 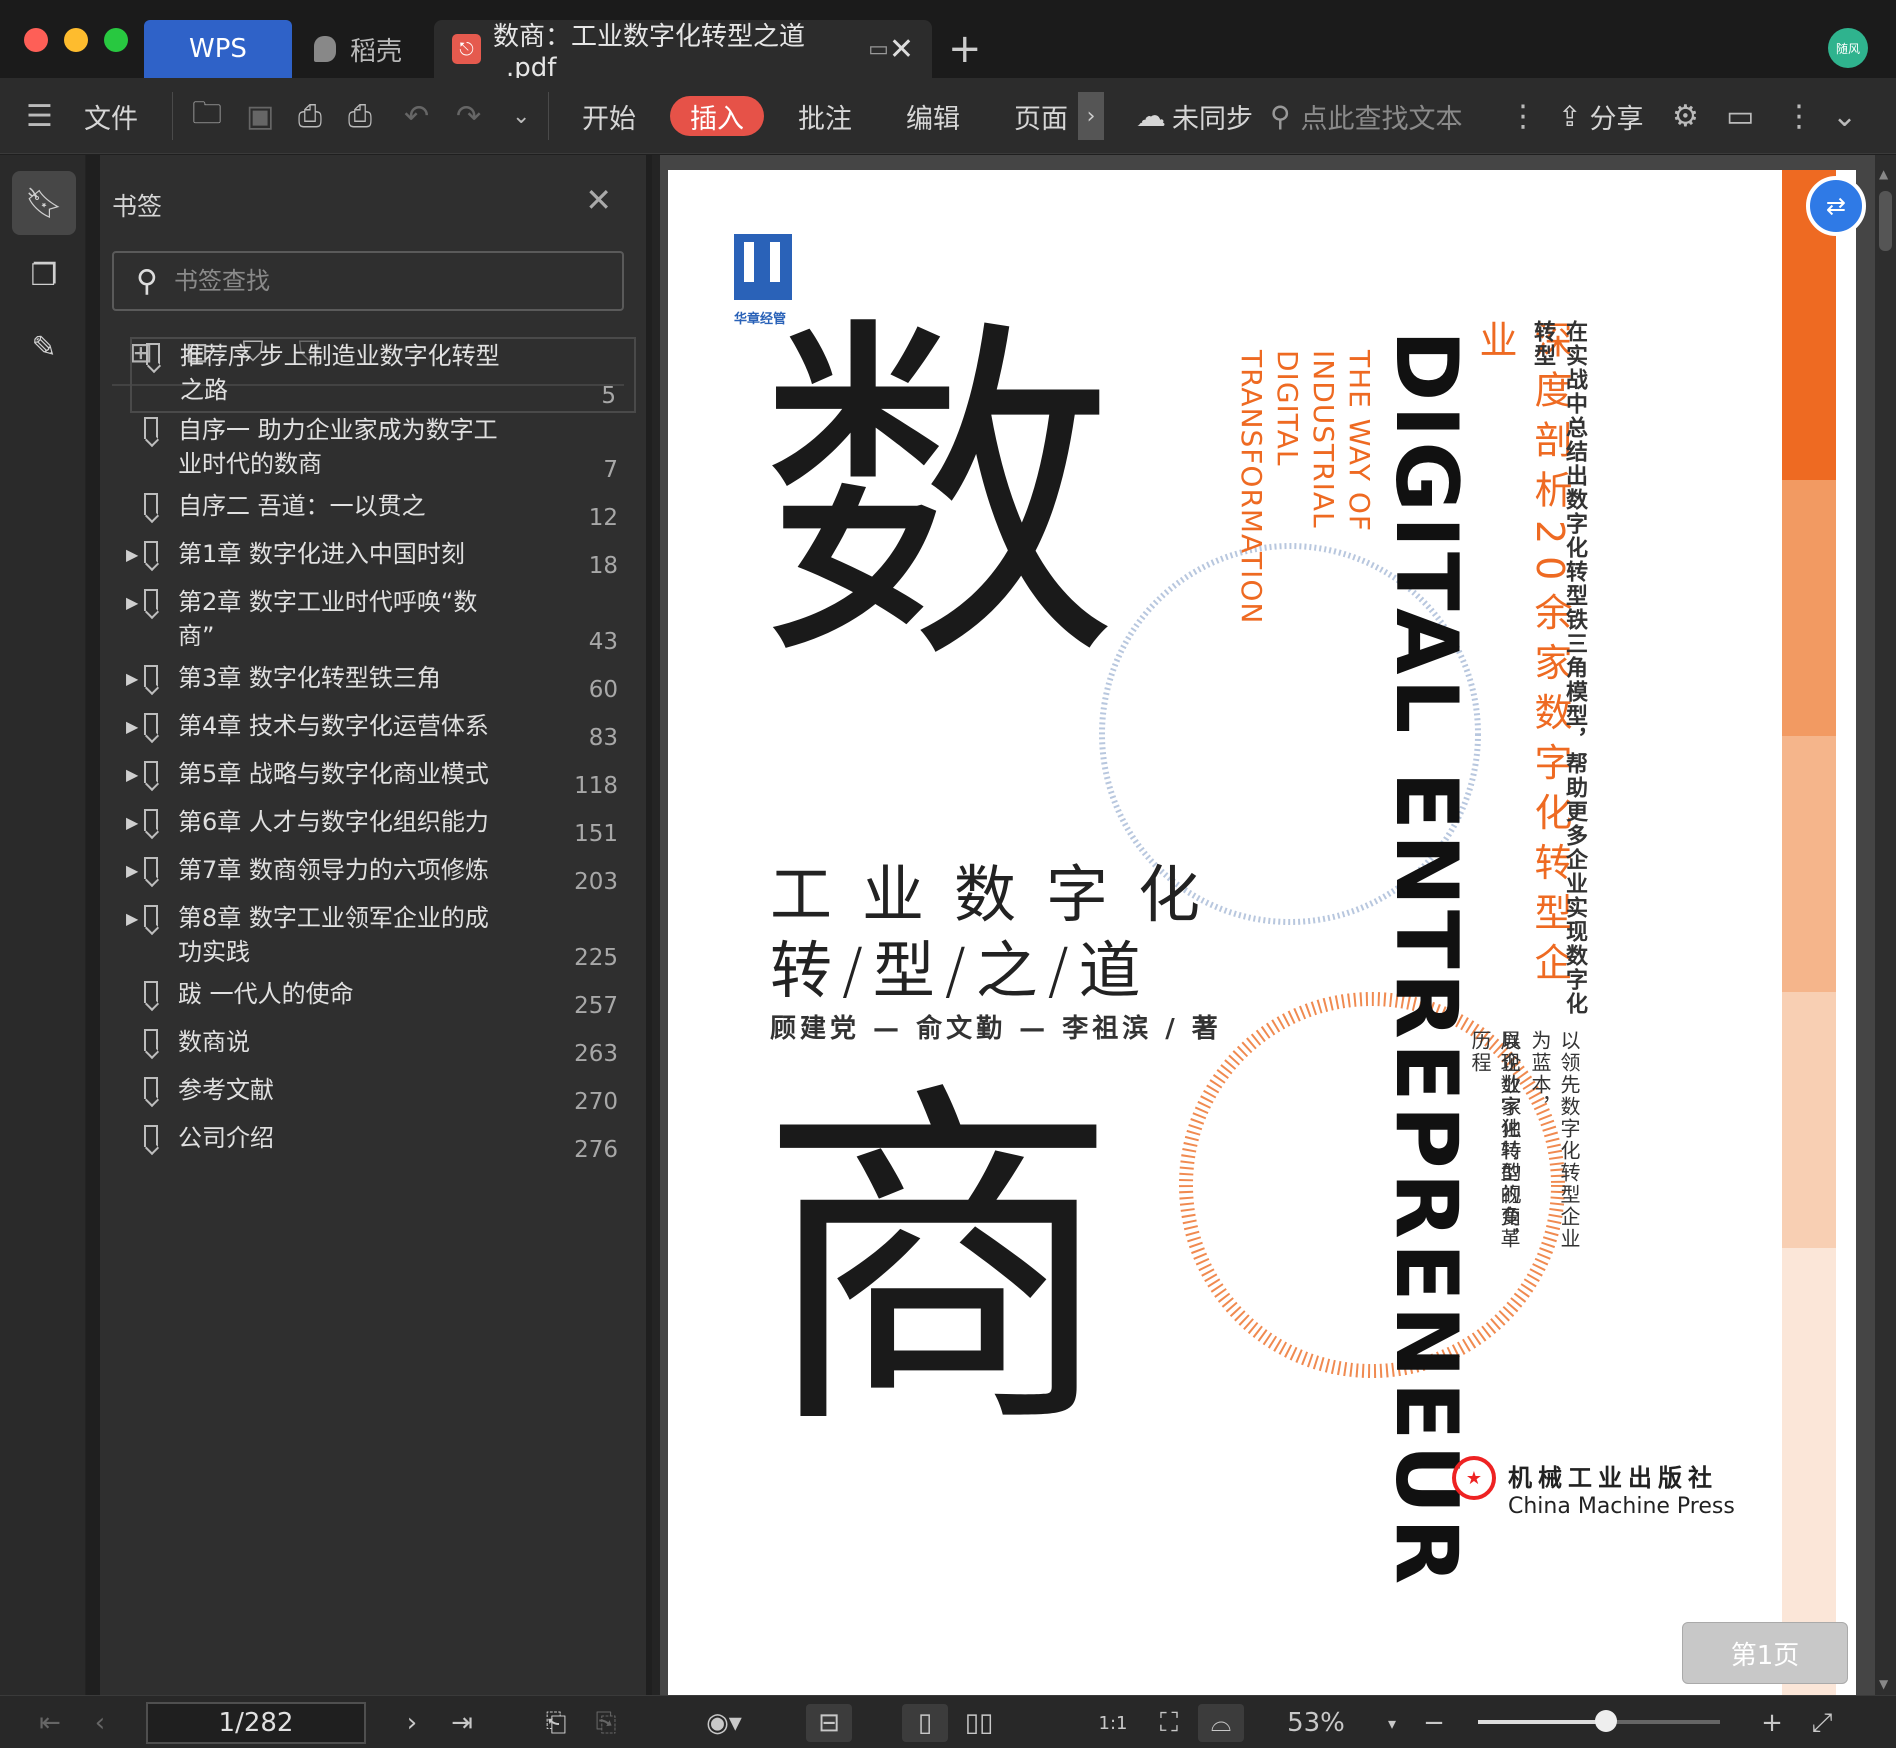 What do you see at coordinates (829, 1723) in the screenshot?
I see `continuous-scroll-icon: ⊟` at bounding box center [829, 1723].